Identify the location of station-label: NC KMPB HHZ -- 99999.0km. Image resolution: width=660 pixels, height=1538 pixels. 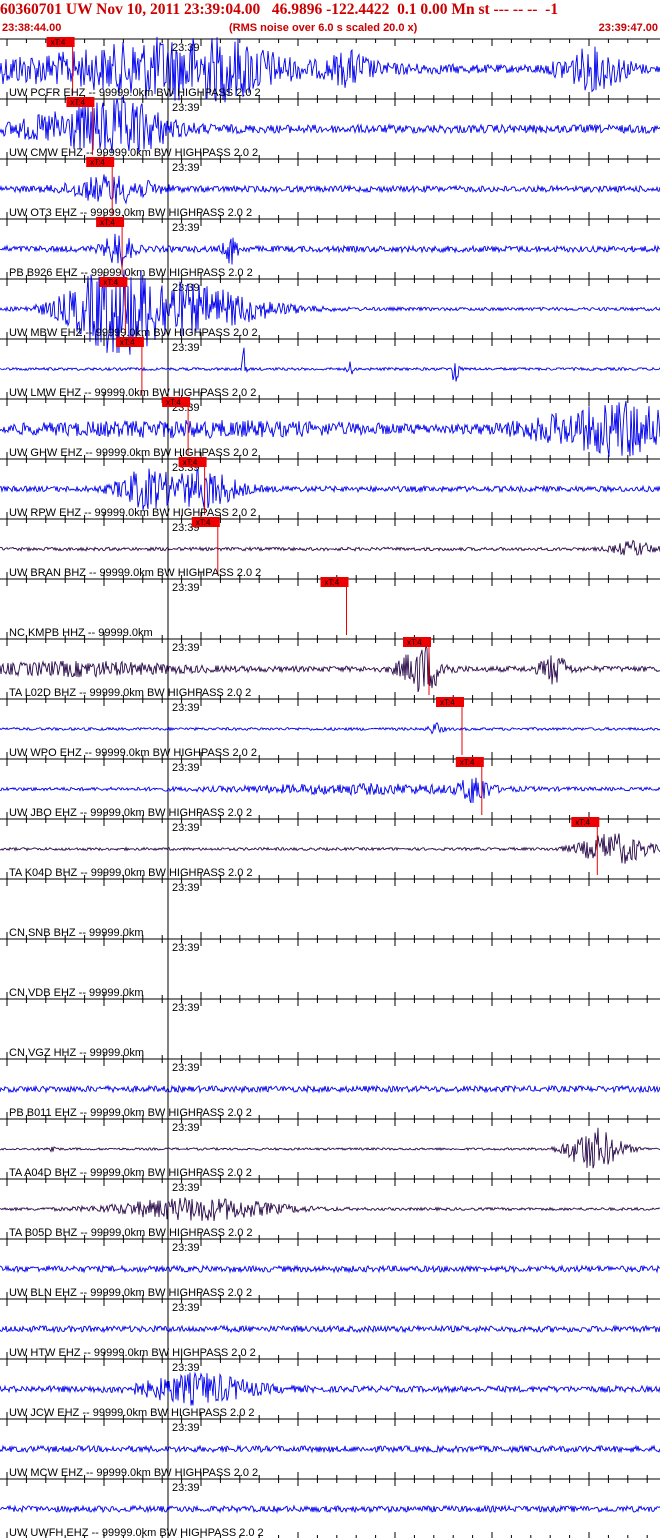
(81, 633).